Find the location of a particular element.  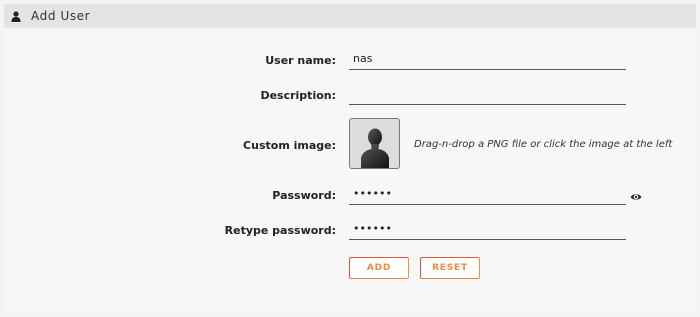

eye-icon is located at coordinates (636, 194).